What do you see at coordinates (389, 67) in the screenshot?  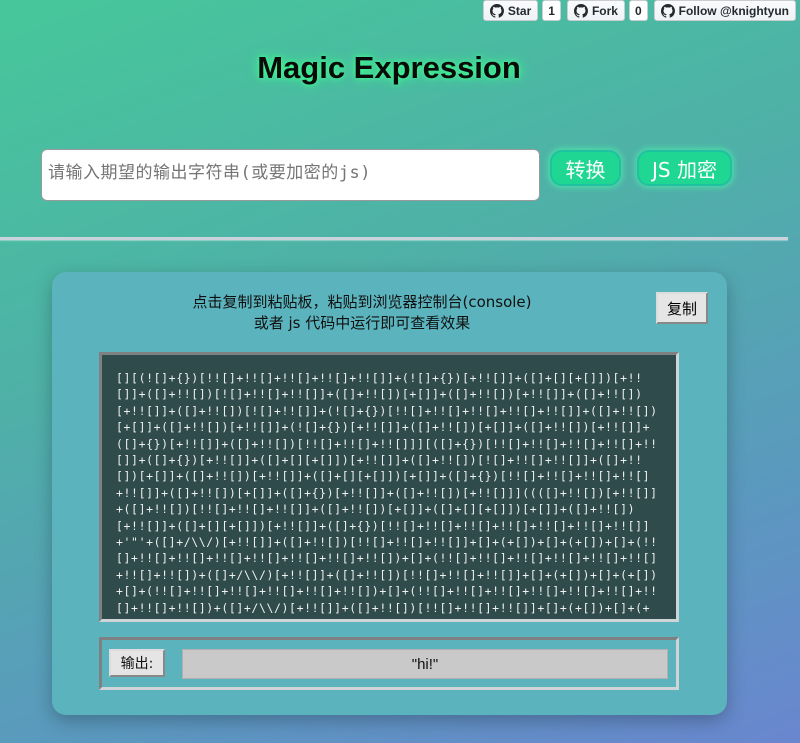 I see `page-title: Magic Expression` at bounding box center [389, 67].